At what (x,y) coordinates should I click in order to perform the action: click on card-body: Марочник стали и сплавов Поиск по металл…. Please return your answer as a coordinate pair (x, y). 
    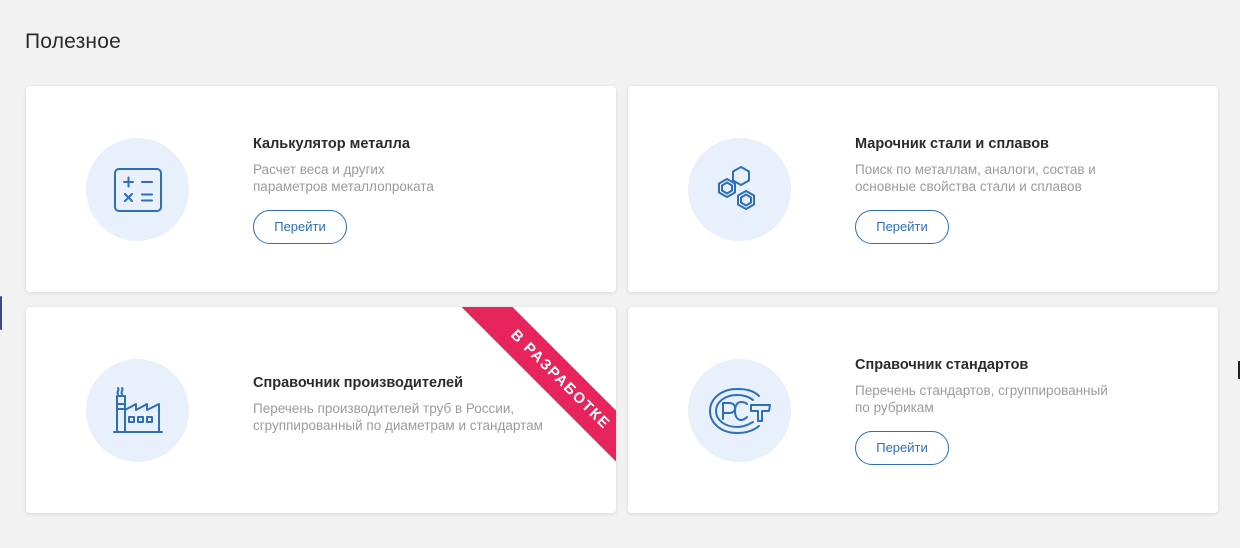
    Looking at the image, I should click on (1020, 189).